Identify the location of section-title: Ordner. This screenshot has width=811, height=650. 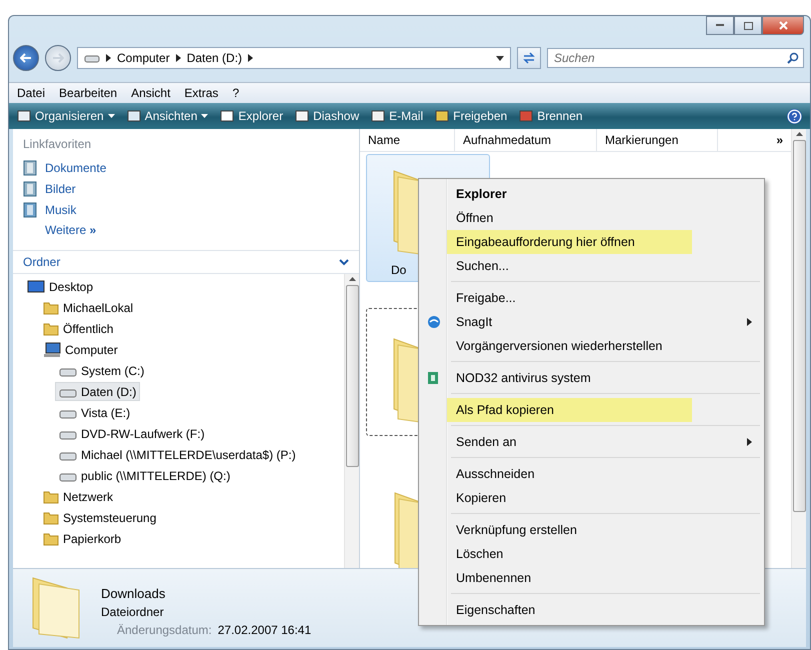
(41, 262).